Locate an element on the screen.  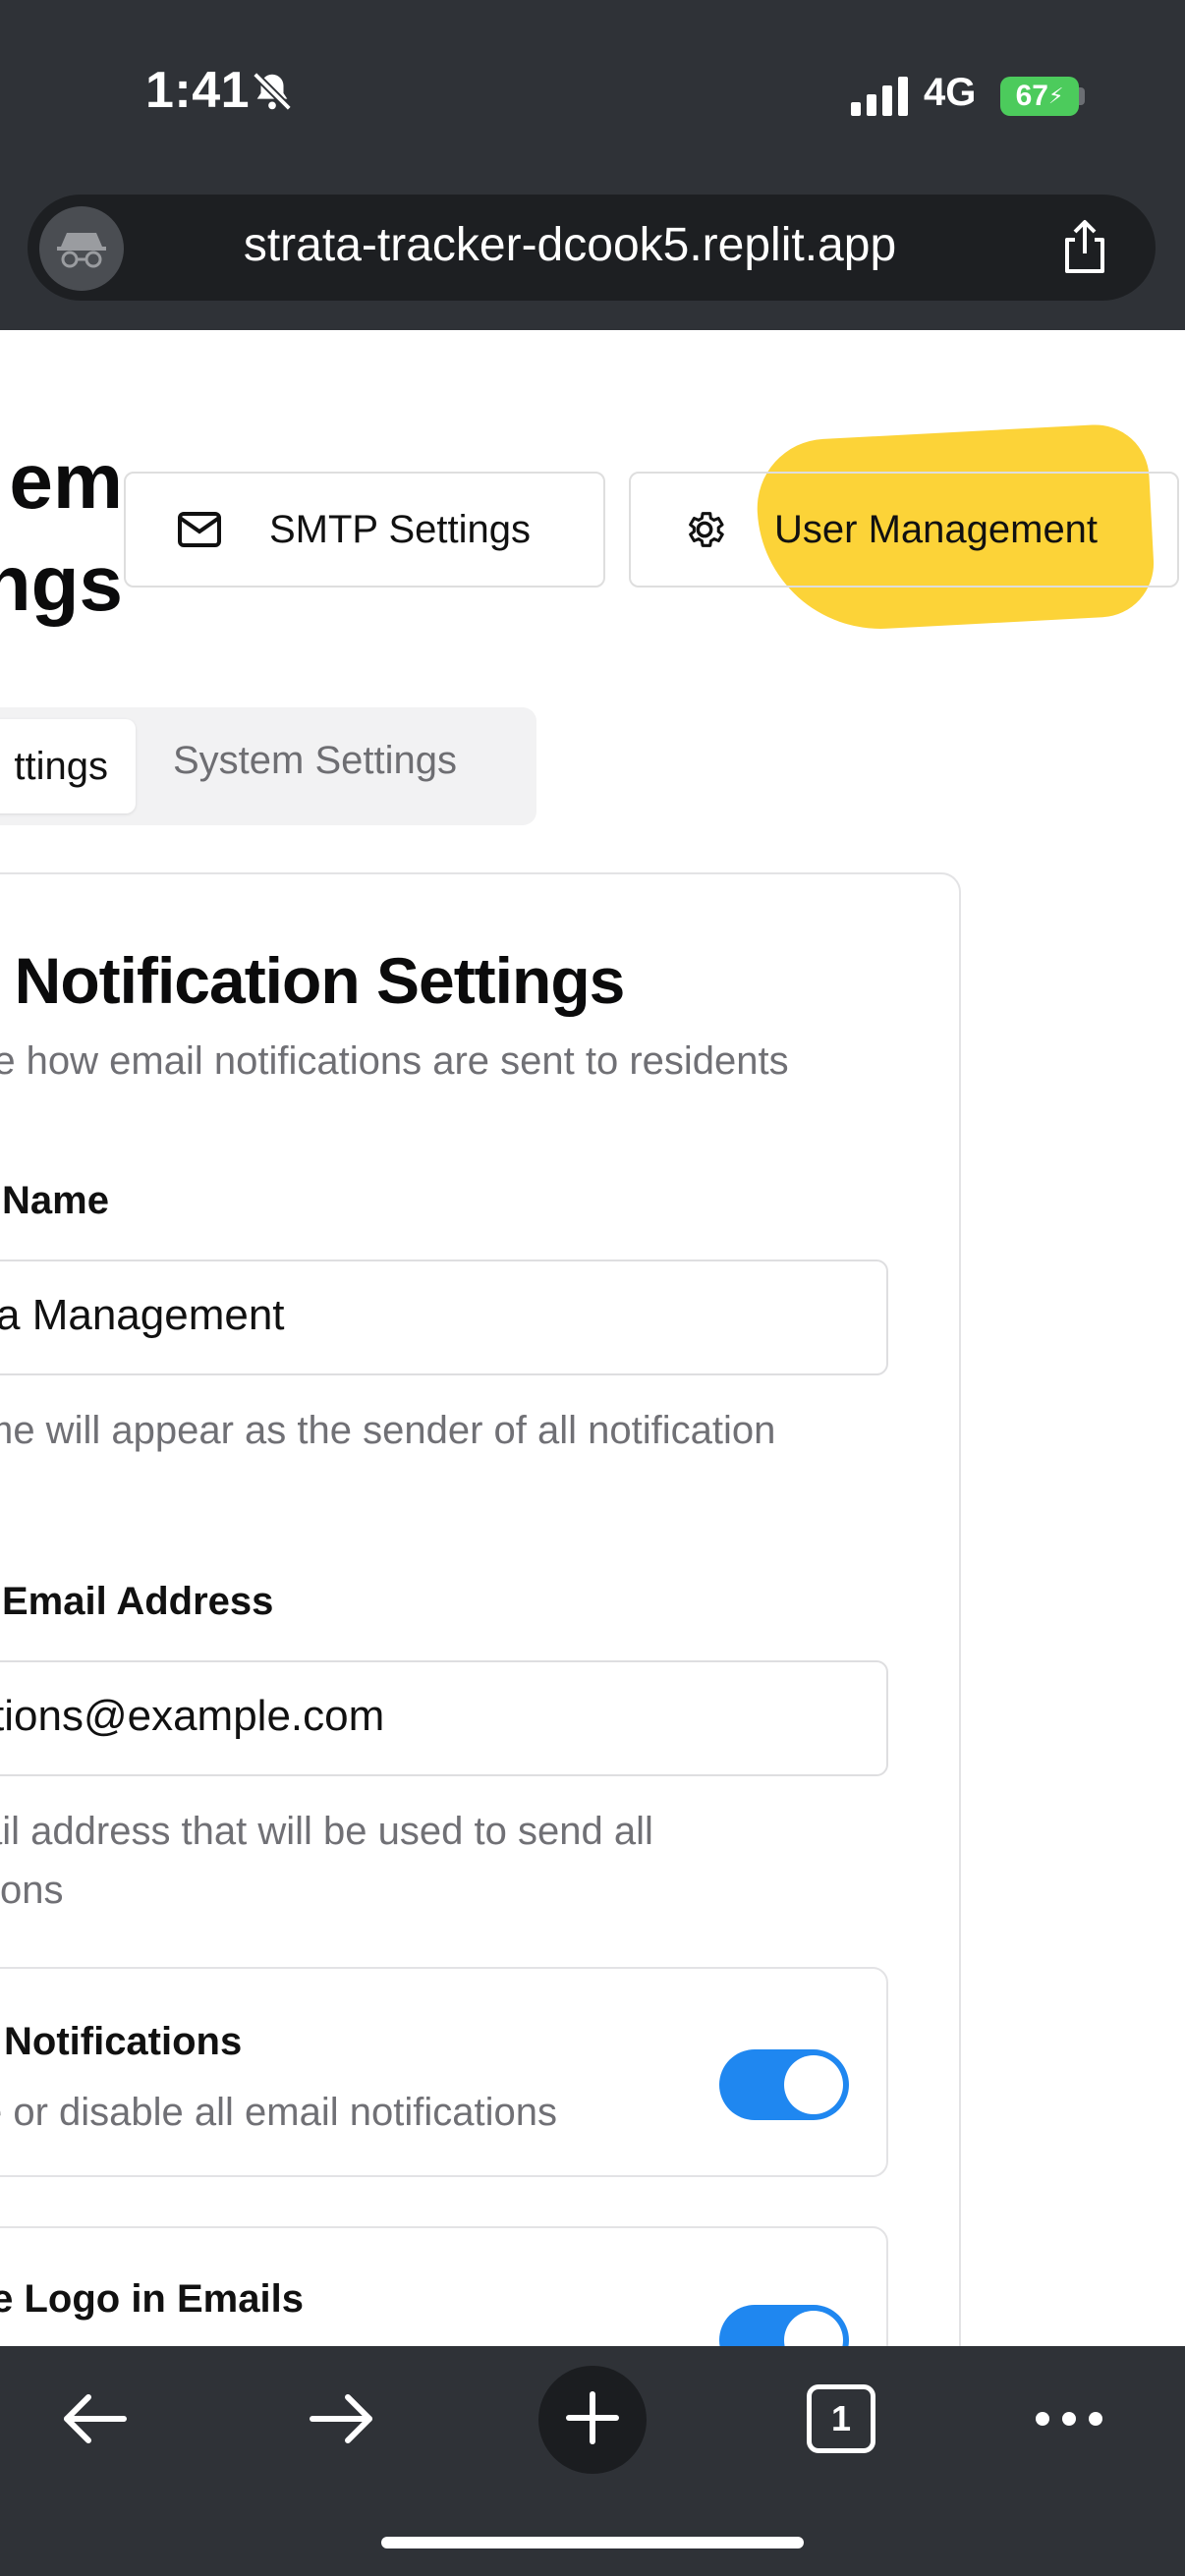
mail-icon is located at coordinates (200, 529).